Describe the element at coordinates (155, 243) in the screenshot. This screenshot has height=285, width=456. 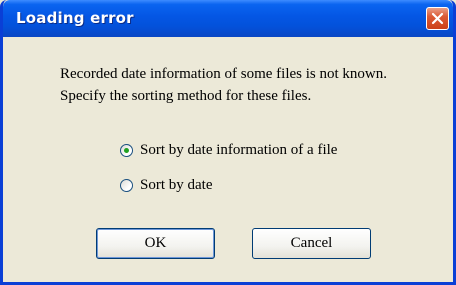
I see `ok-button: OK` at that location.